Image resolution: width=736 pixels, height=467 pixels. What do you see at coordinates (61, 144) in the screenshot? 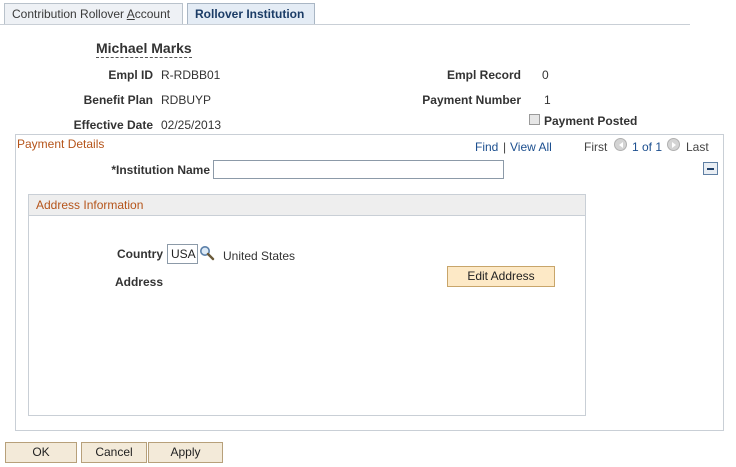
I see `payment-details-title: Payment Details` at bounding box center [61, 144].